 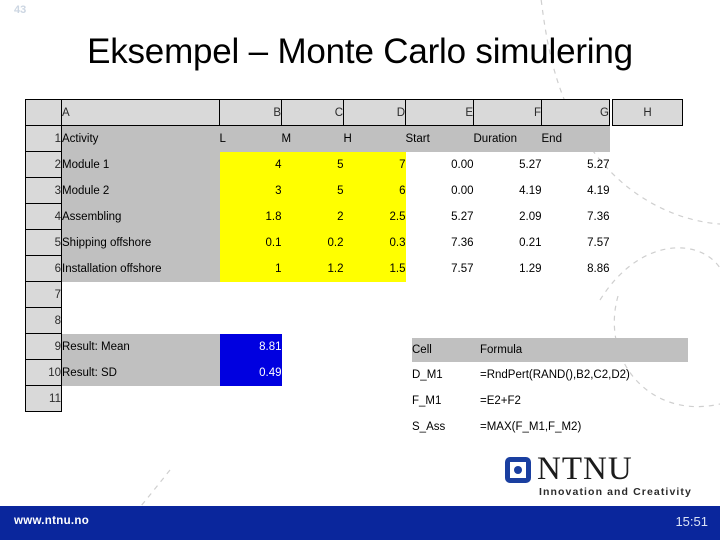 What do you see at coordinates (43, 372) in the screenshot?
I see `row-header-10: 10` at bounding box center [43, 372].